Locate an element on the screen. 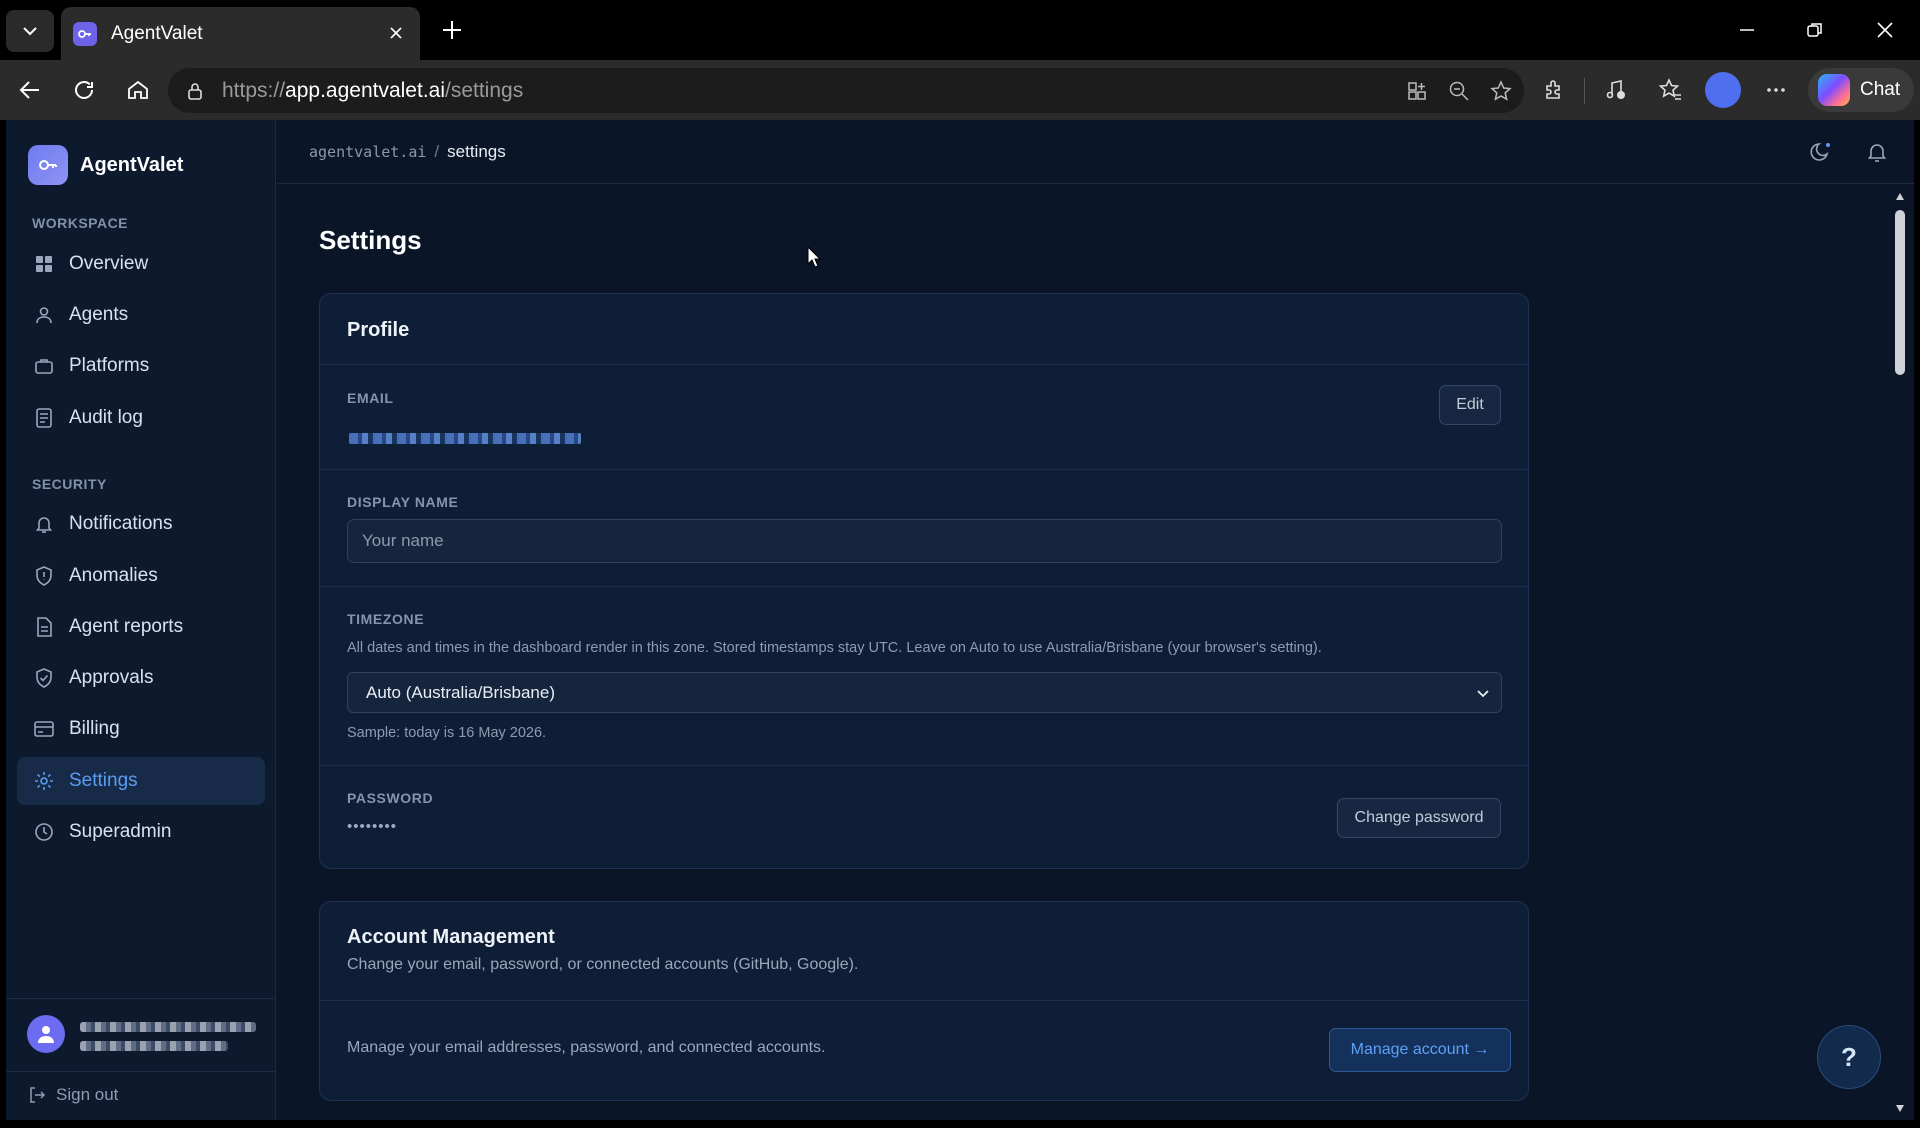 This screenshot has height=1128, width=1920. lock-icon is located at coordinates (195, 91).